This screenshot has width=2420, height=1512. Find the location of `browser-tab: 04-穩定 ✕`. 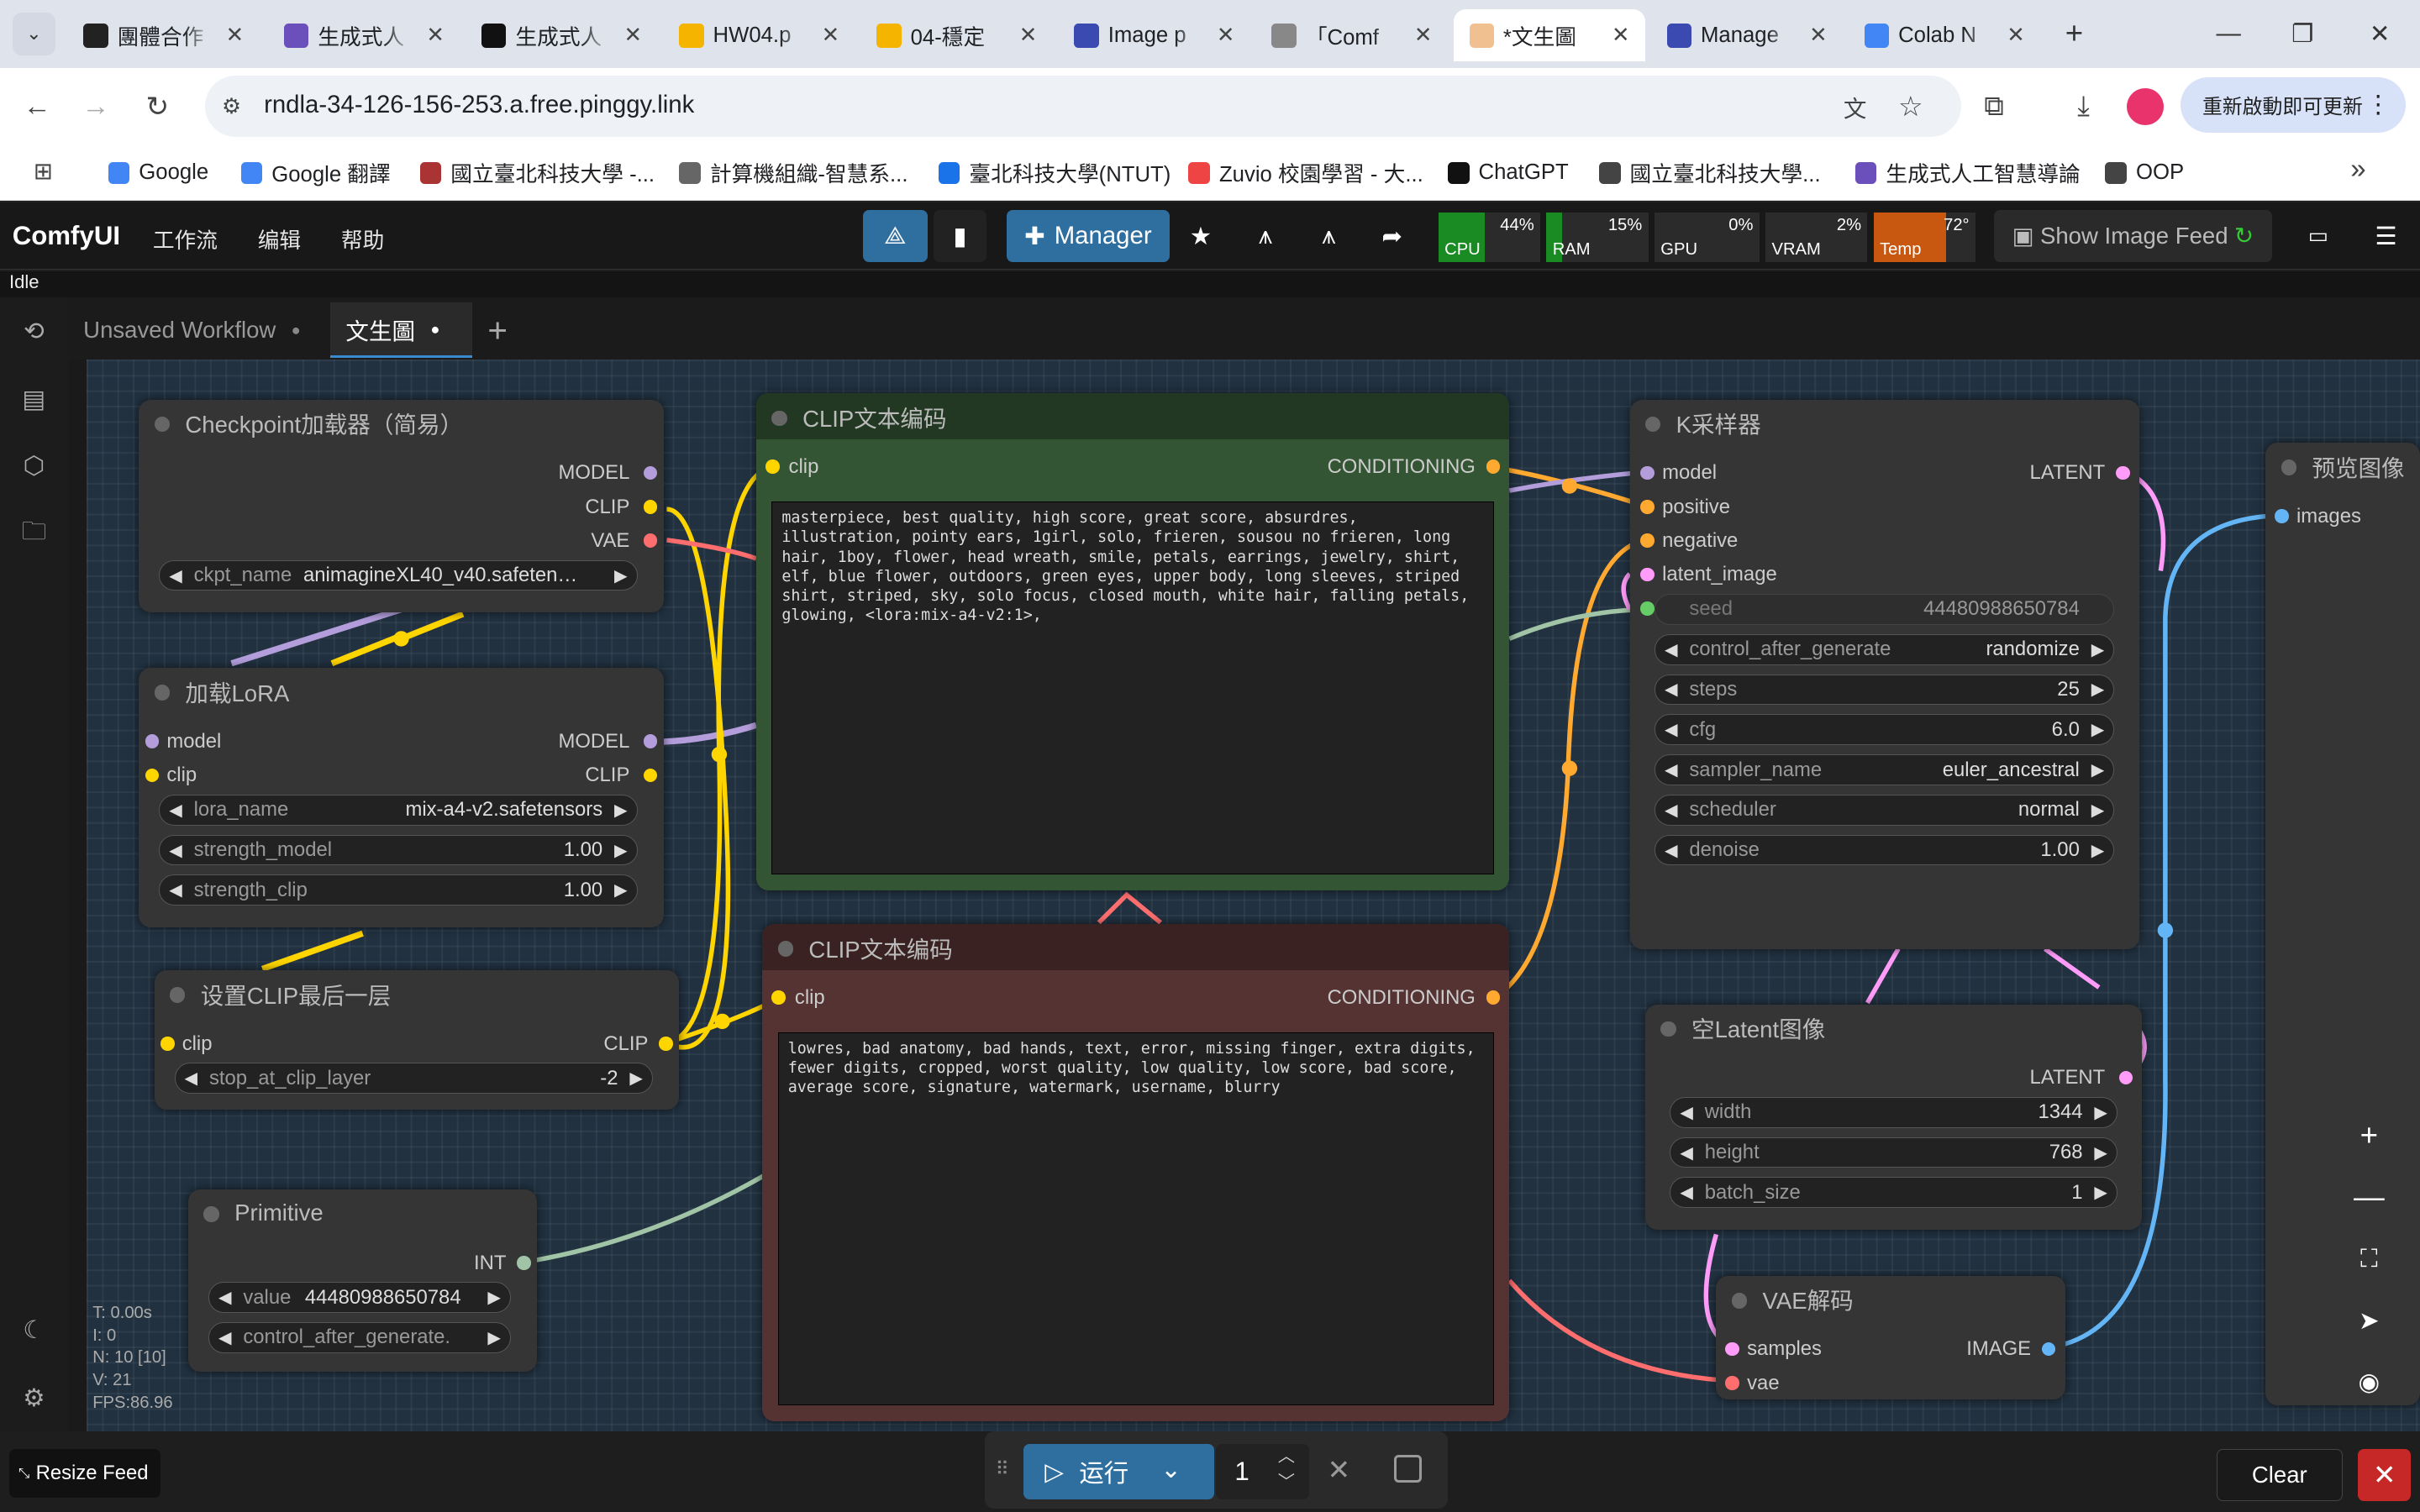

browser-tab: 04-穩定 ✕ is located at coordinates (957, 35).